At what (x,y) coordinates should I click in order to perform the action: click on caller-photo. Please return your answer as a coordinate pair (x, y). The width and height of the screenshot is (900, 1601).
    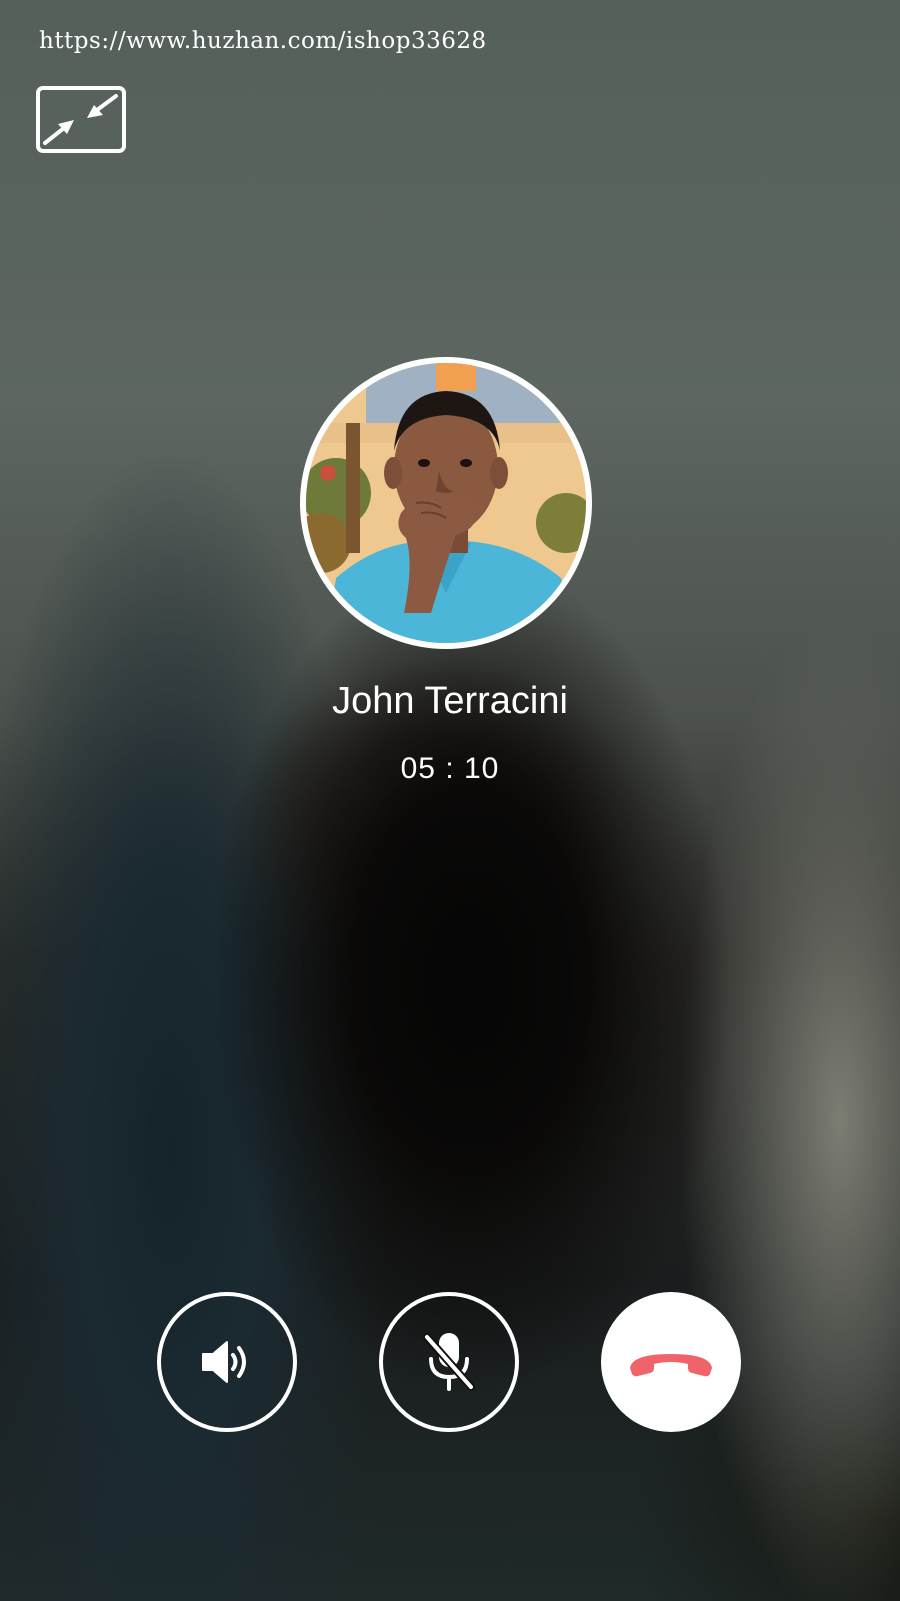
    Looking at the image, I should click on (446, 503).